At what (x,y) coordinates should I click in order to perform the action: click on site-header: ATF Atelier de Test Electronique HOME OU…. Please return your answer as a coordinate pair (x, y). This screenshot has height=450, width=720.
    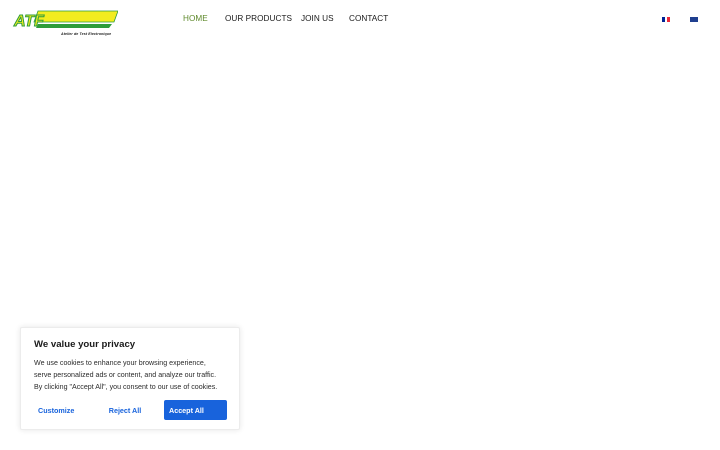
    Looking at the image, I should click on (360, 20).